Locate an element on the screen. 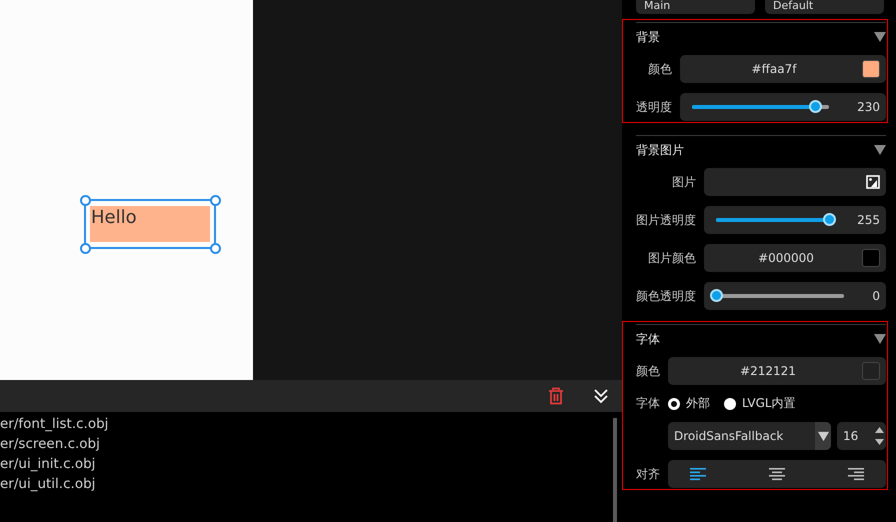 This screenshot has width=896, height=522. radio-option: LVGL内置 is located at coordinates (760, 403).